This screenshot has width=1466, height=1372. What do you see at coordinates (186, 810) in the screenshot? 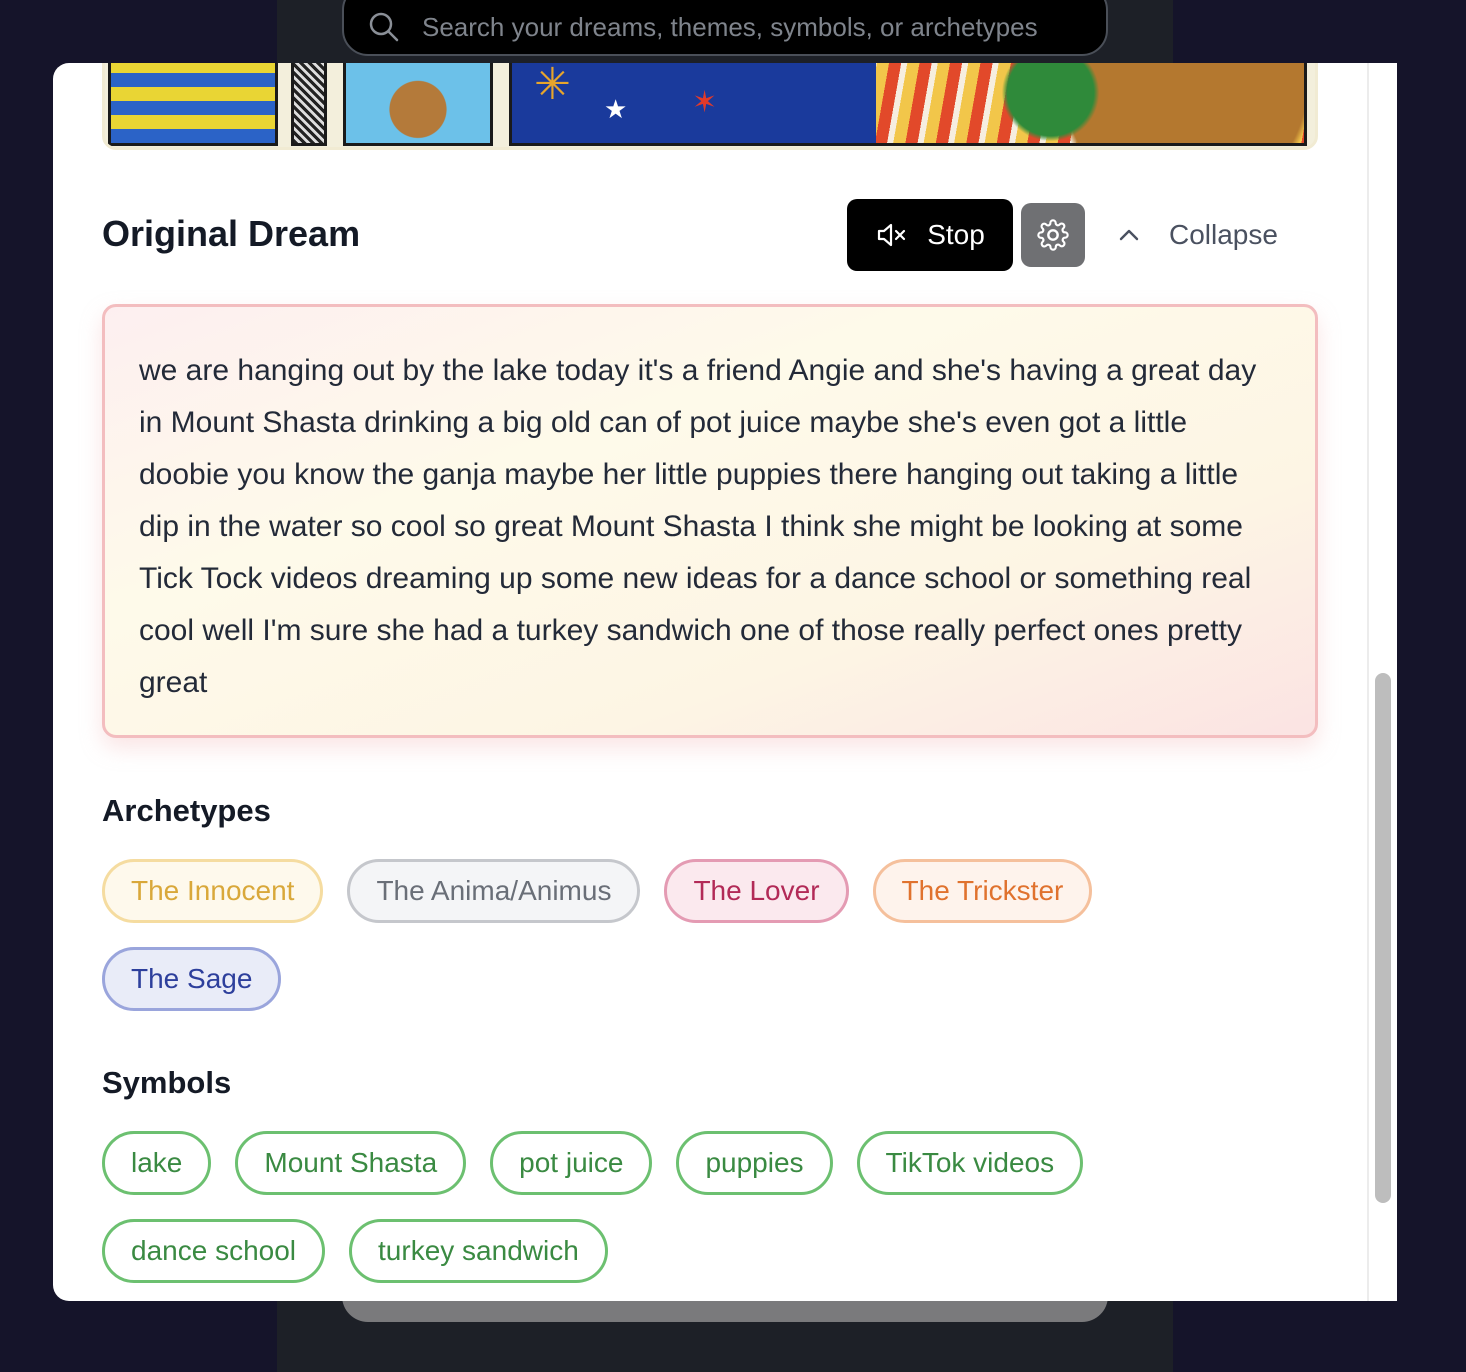
I see `archetypes-title: Archetypes` at bounding box center [186, 810].